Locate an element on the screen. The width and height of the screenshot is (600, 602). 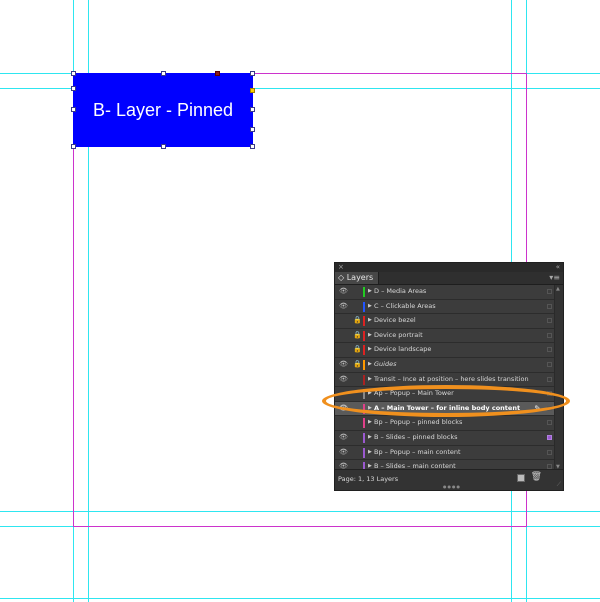
layer-row: 👁 ▶ Bp – Popup – main content is located at coordinates (445, 453).